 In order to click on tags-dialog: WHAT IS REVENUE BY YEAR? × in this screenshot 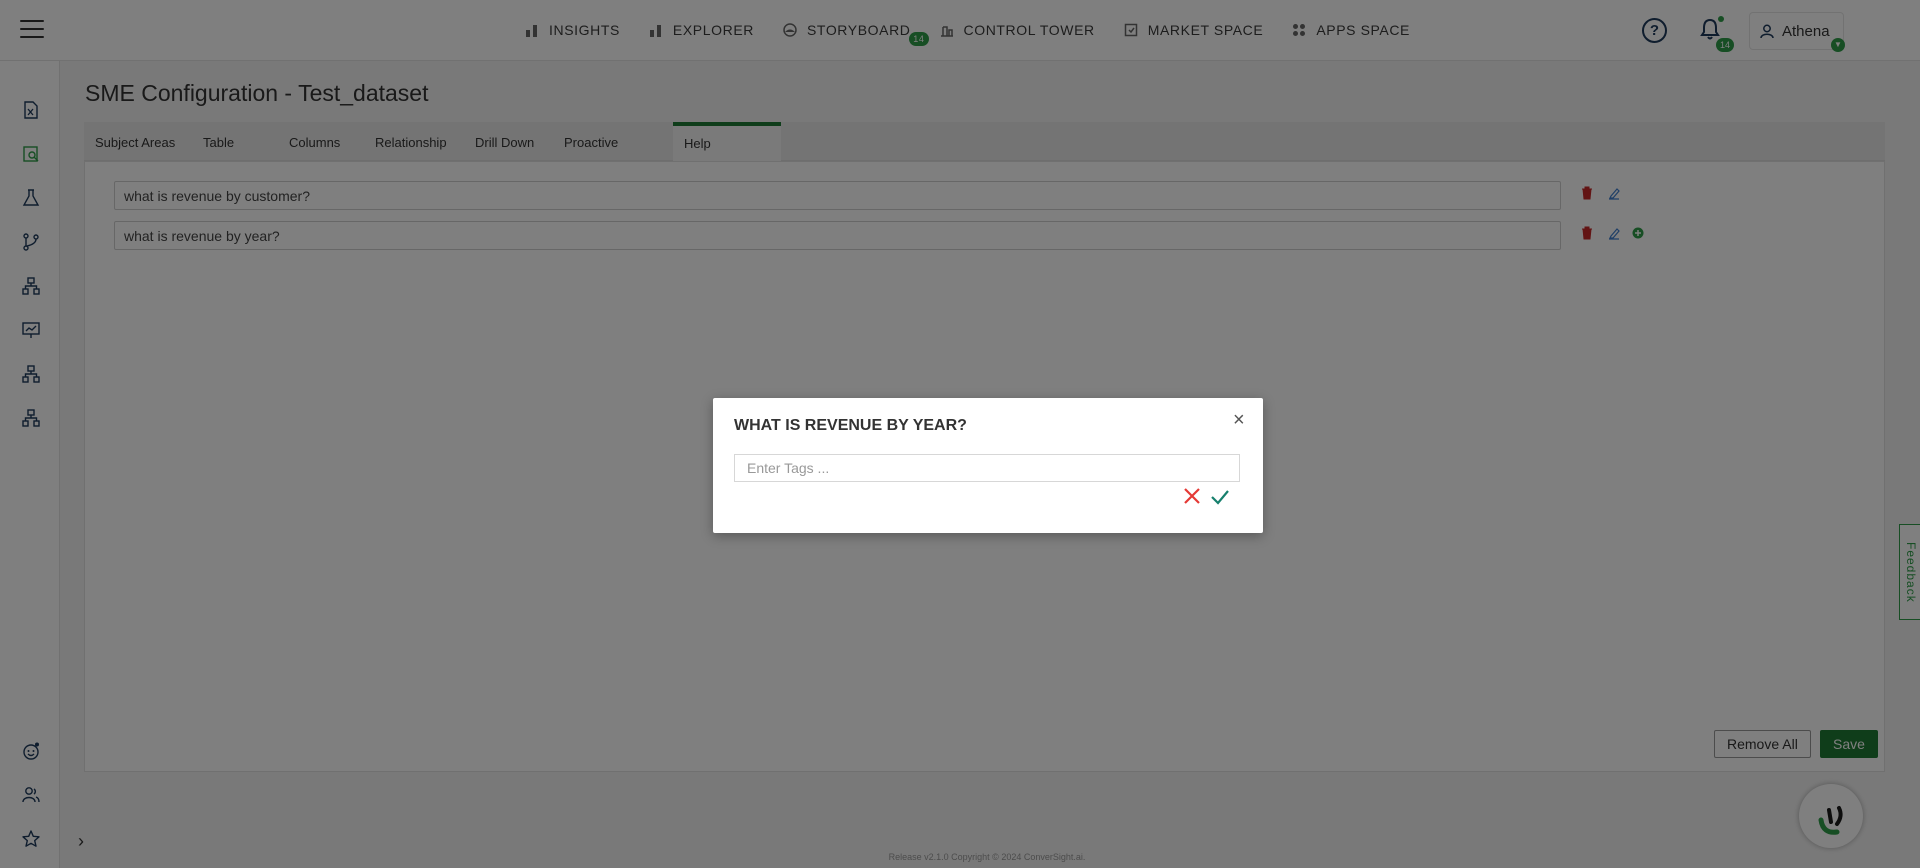, I will do `click(988, 465)`.